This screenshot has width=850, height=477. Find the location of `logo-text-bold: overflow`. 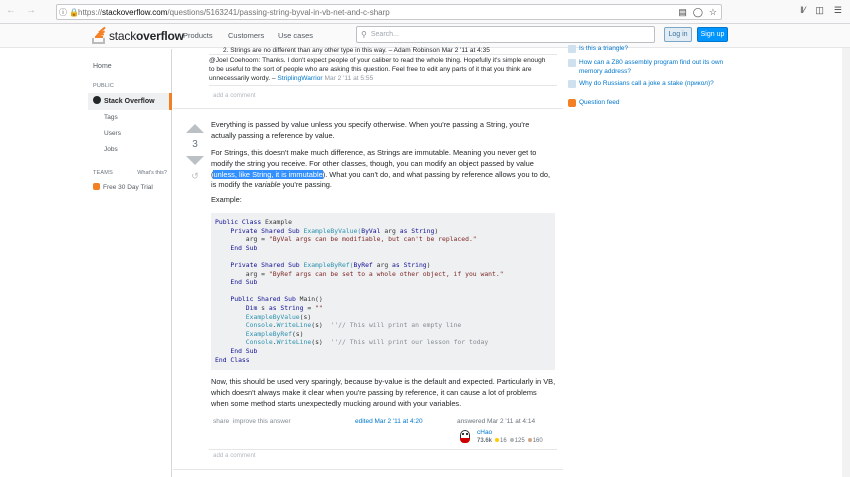

logo-text-bold: overflow is located at coordinates (160, 36).